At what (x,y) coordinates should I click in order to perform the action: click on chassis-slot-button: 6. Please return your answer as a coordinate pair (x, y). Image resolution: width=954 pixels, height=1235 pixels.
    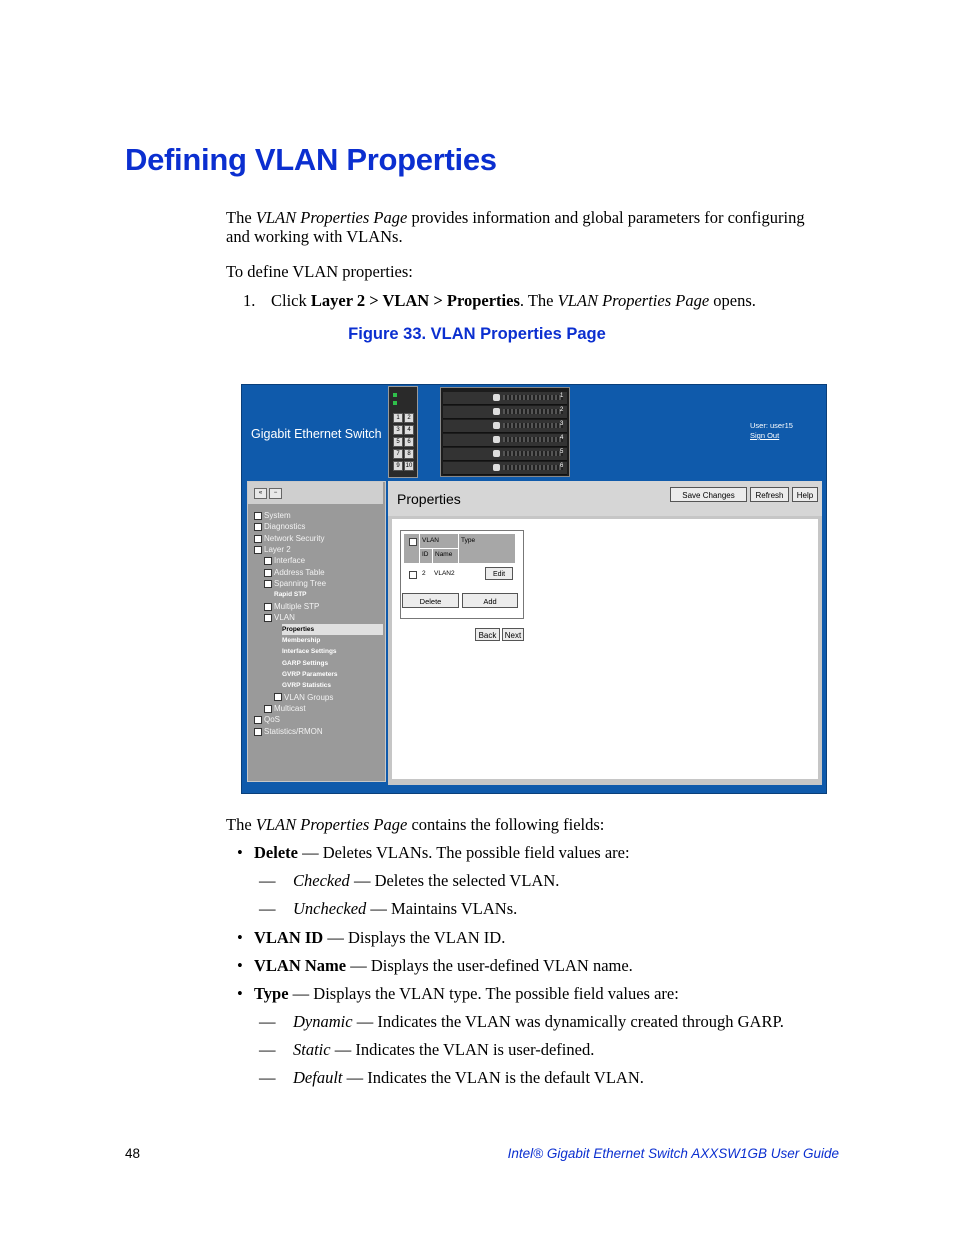
    Looking at the image, I should click on (409, 442).